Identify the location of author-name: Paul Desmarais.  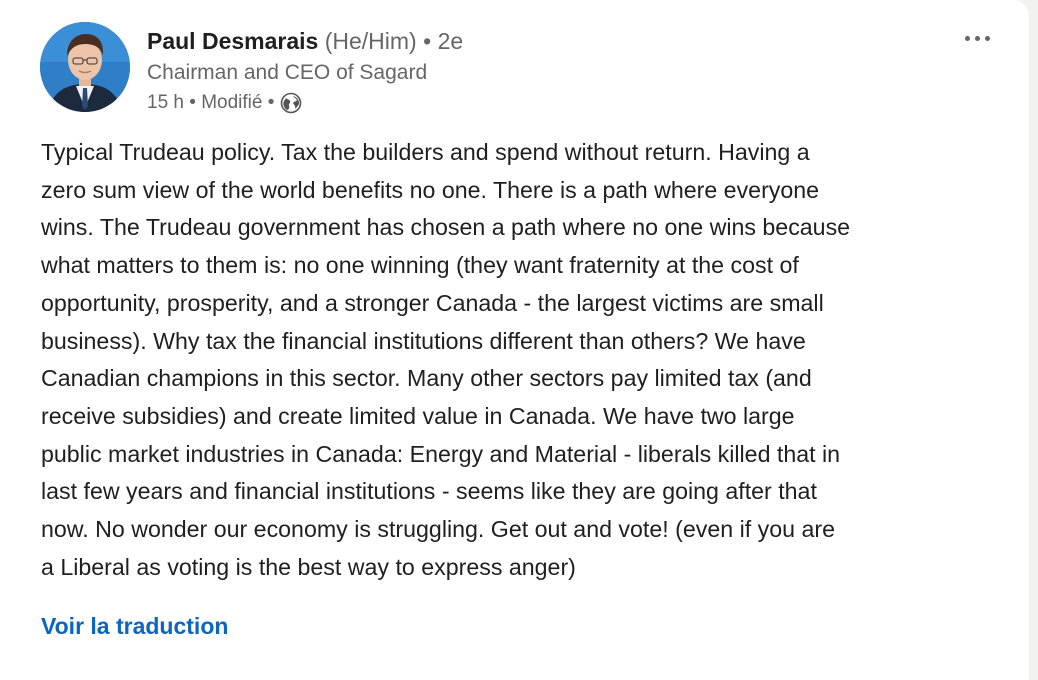
(232, 41).